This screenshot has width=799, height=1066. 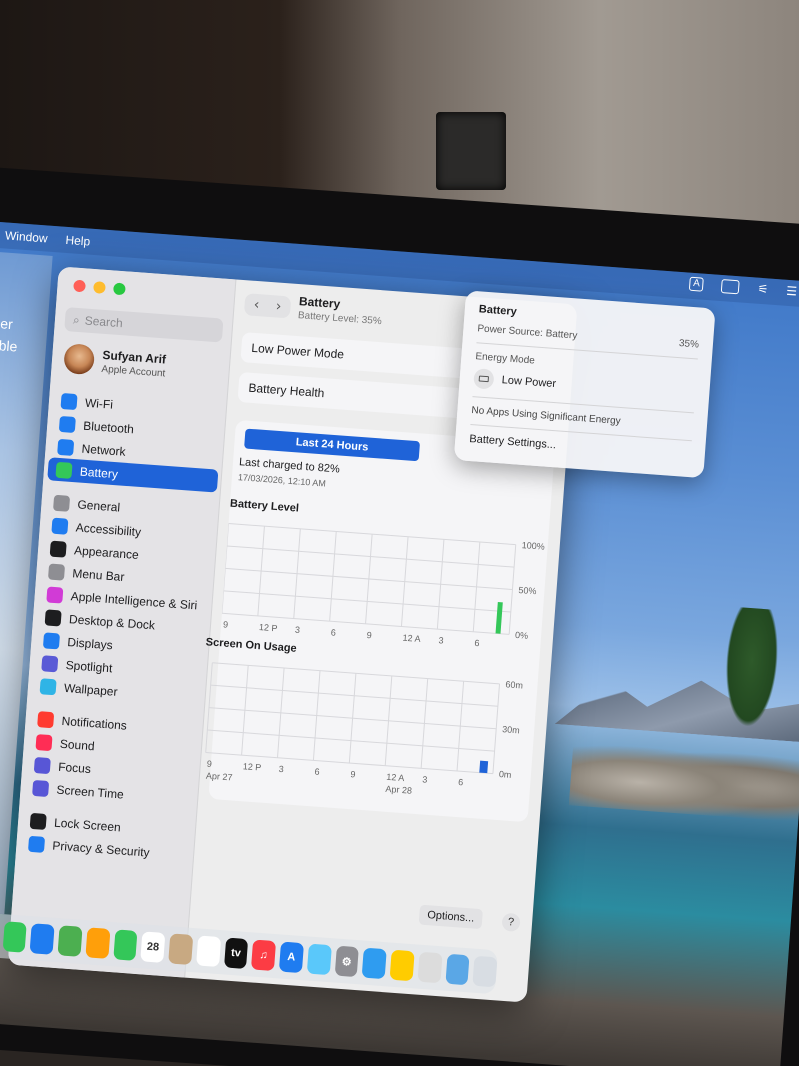 I want to click on wallpaper-tree, so click(x=751, y=673).